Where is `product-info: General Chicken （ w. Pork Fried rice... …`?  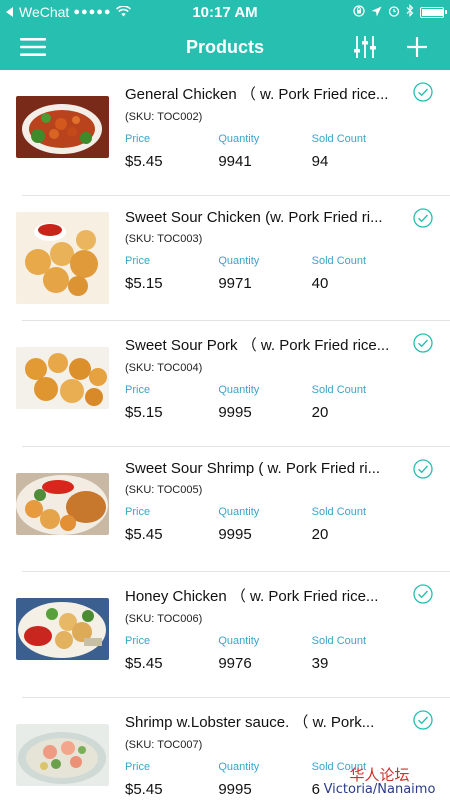 product-info: General Chicken （ w. Pork Fried rice... … is located at coordinates (265, 126).